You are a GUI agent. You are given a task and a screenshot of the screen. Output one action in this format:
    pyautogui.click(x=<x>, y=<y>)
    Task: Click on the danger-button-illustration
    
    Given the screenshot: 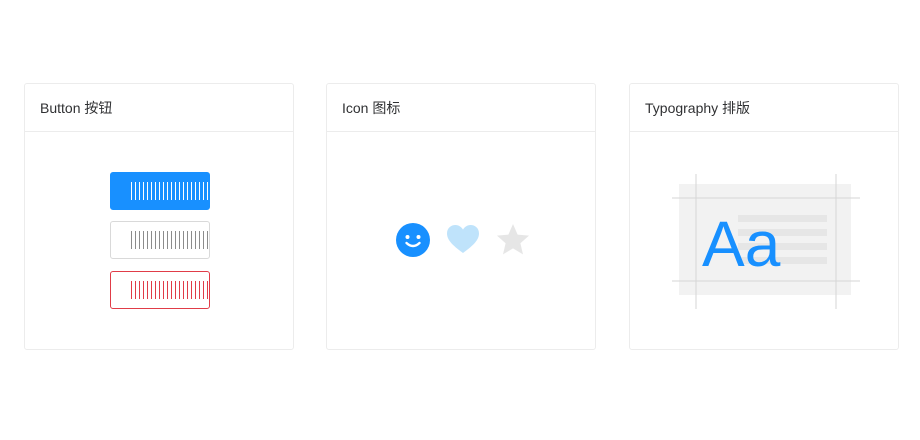 What is the action you would take?
    pyautogui.click(x=160, y=290)
    